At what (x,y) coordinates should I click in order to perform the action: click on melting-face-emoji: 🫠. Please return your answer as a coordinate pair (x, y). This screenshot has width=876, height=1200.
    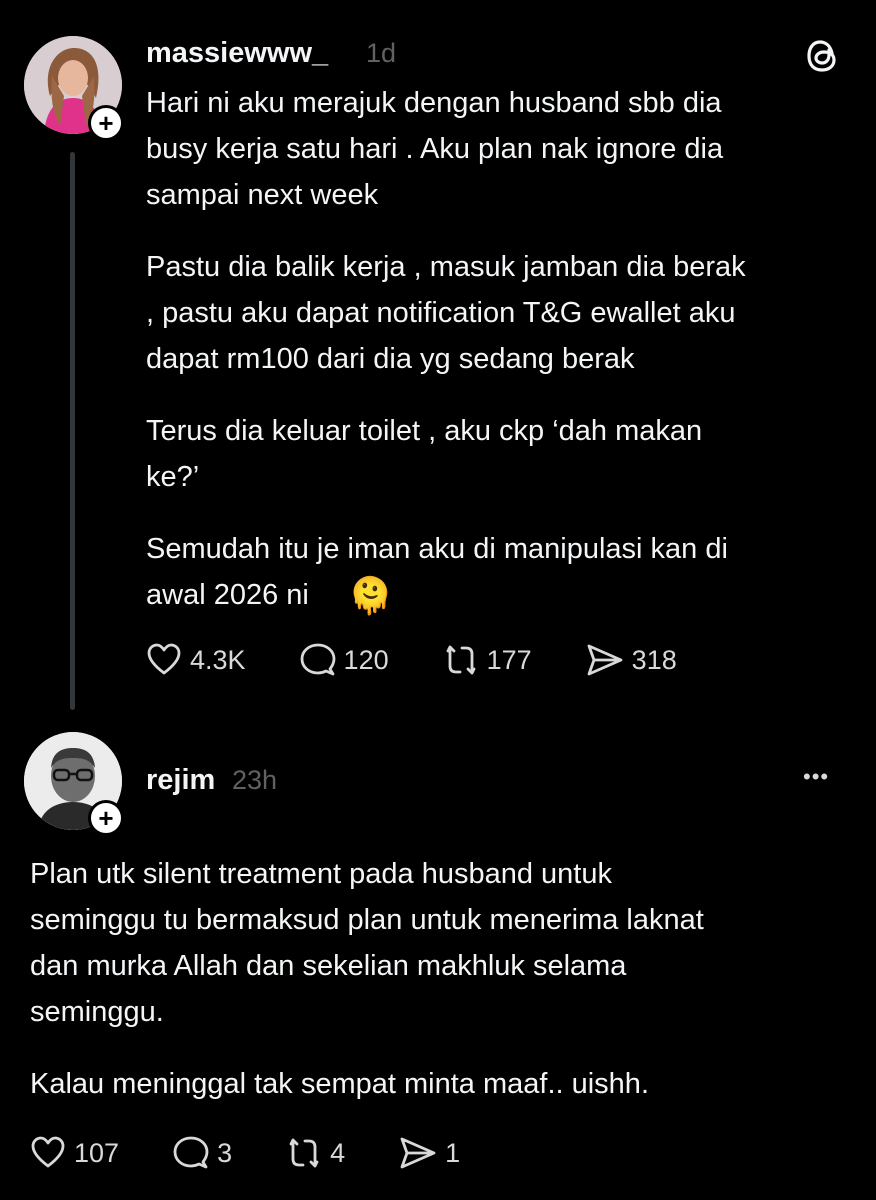
    Looking at the image, I should click on (370, 595).